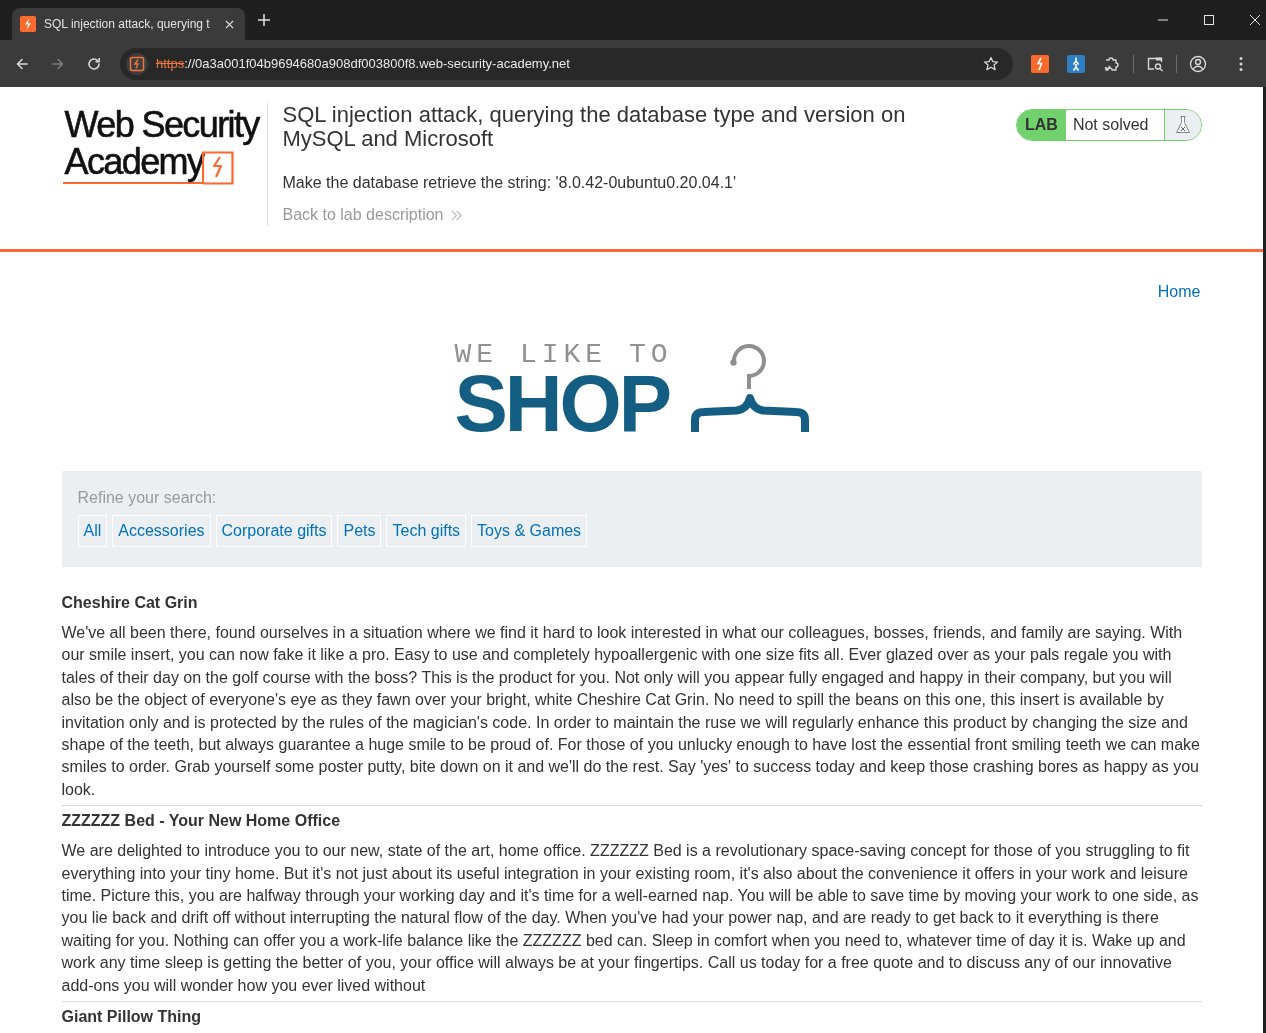 This screenshot has height=1033, width=1266. I want to click on category-filter-link: All, so click(92, 531).